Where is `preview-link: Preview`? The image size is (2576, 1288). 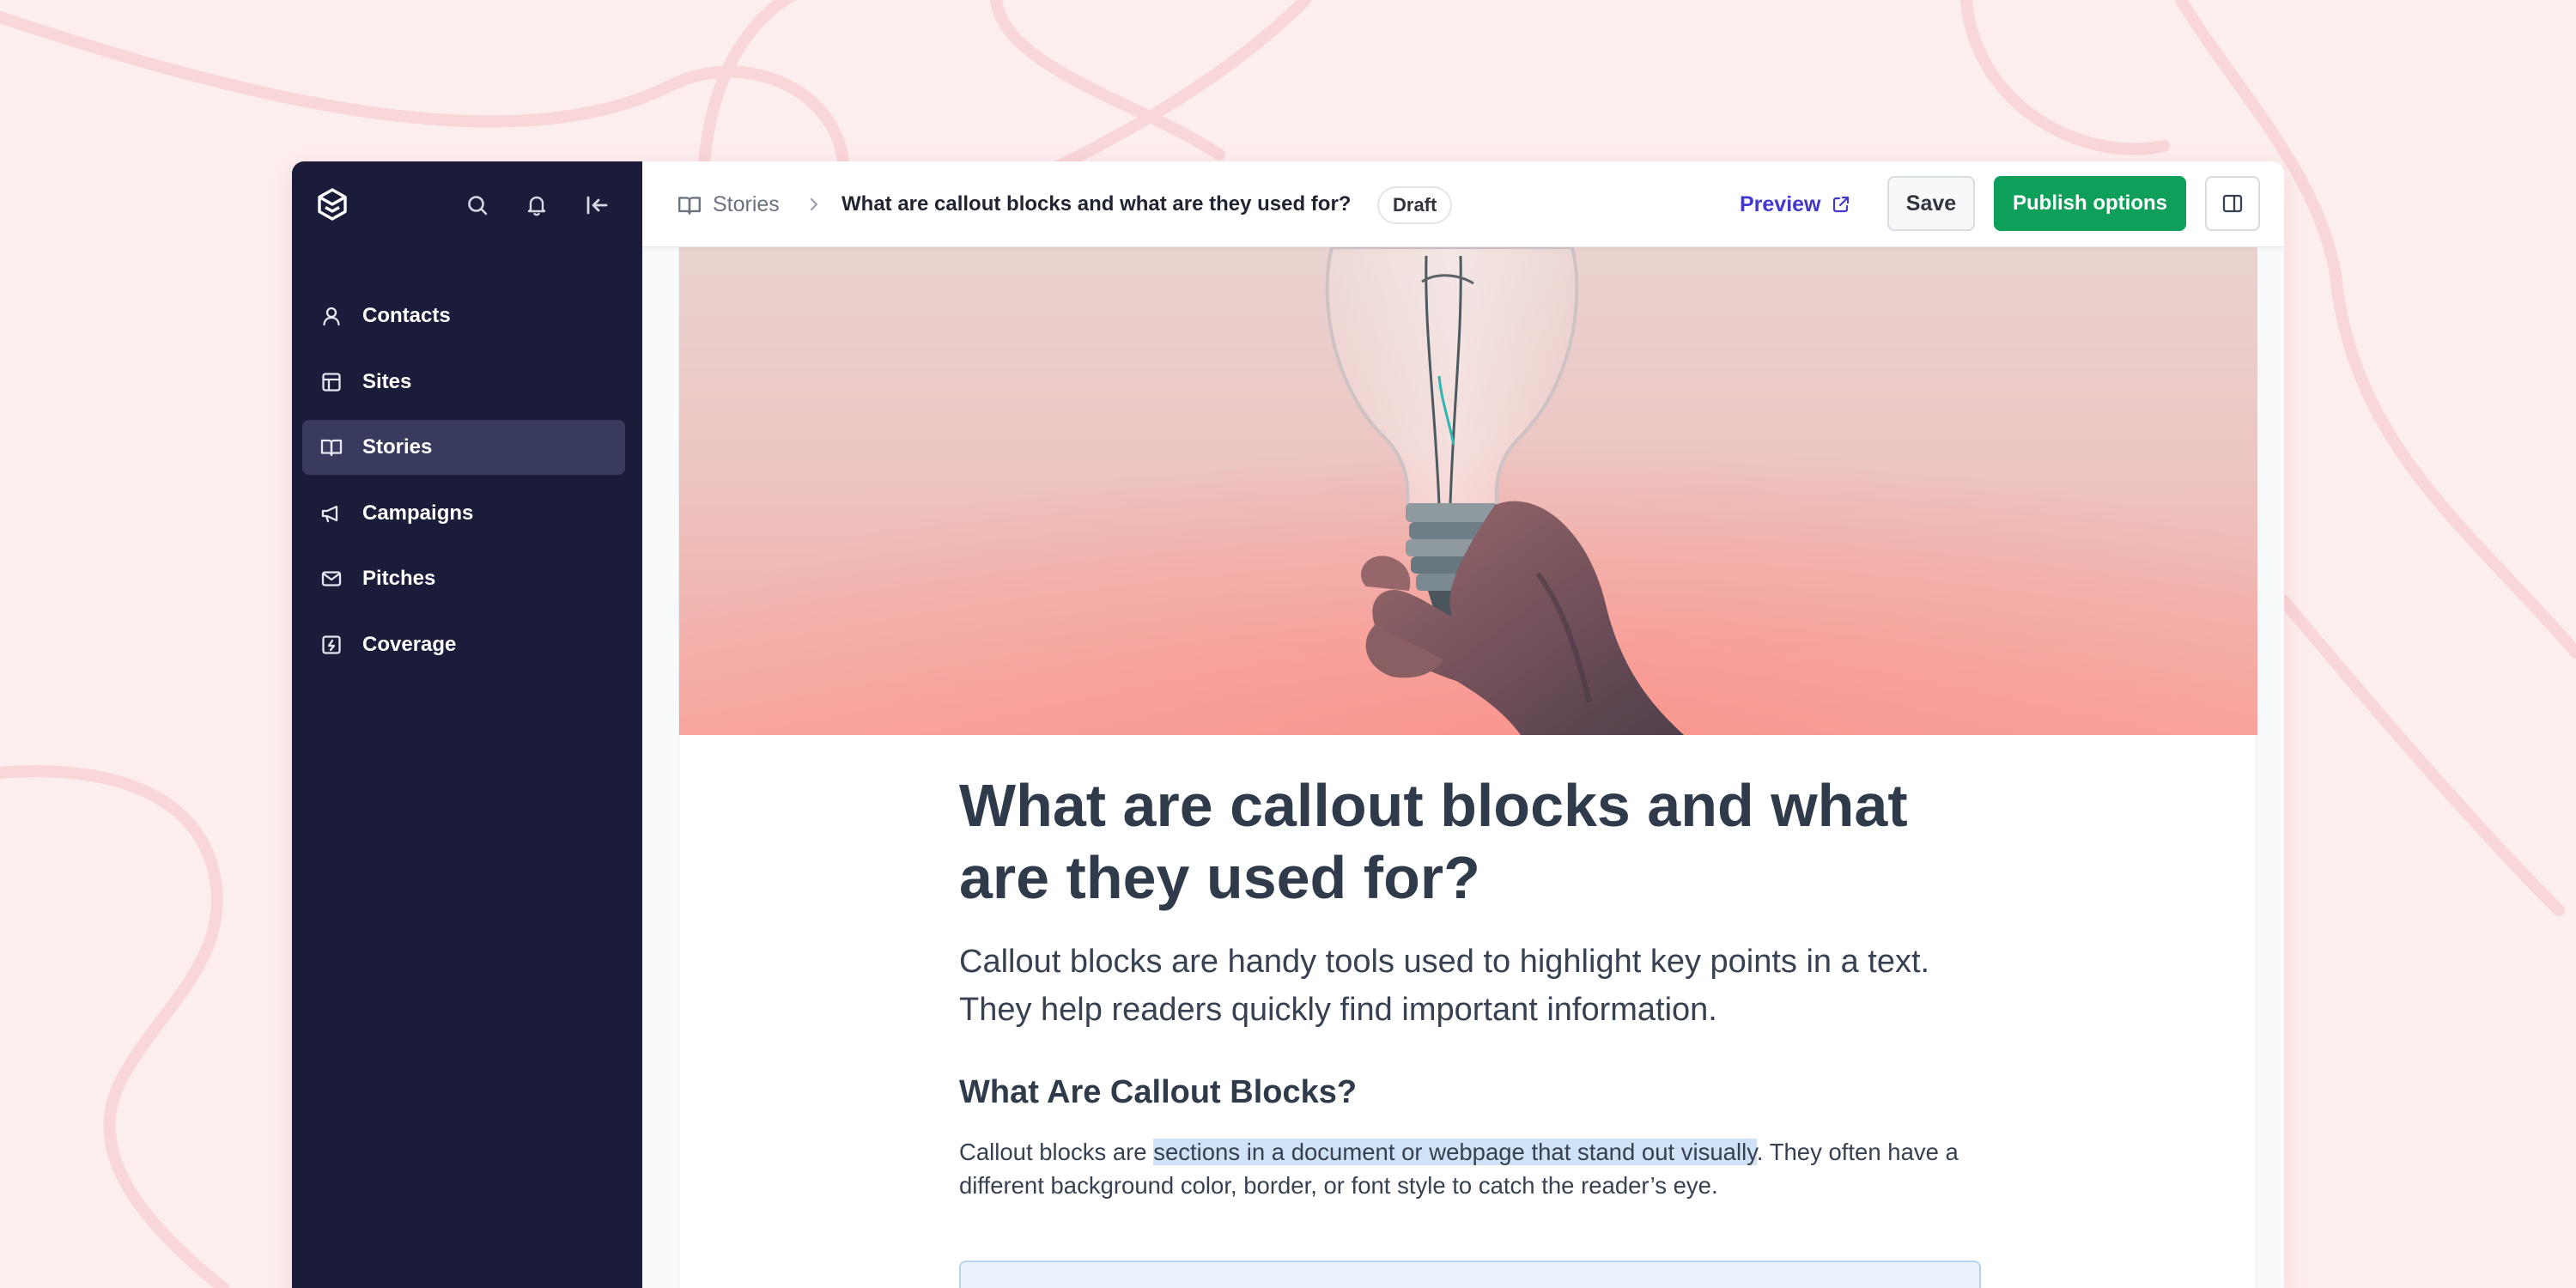
preview-link: Preview is located at coordinates (1795, 204).